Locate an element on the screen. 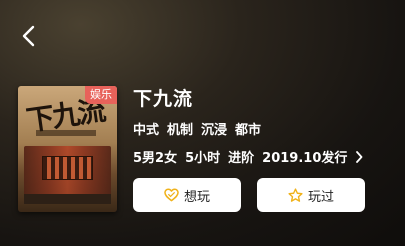  tag-item: 机制 is located at coordinates (180, 130).